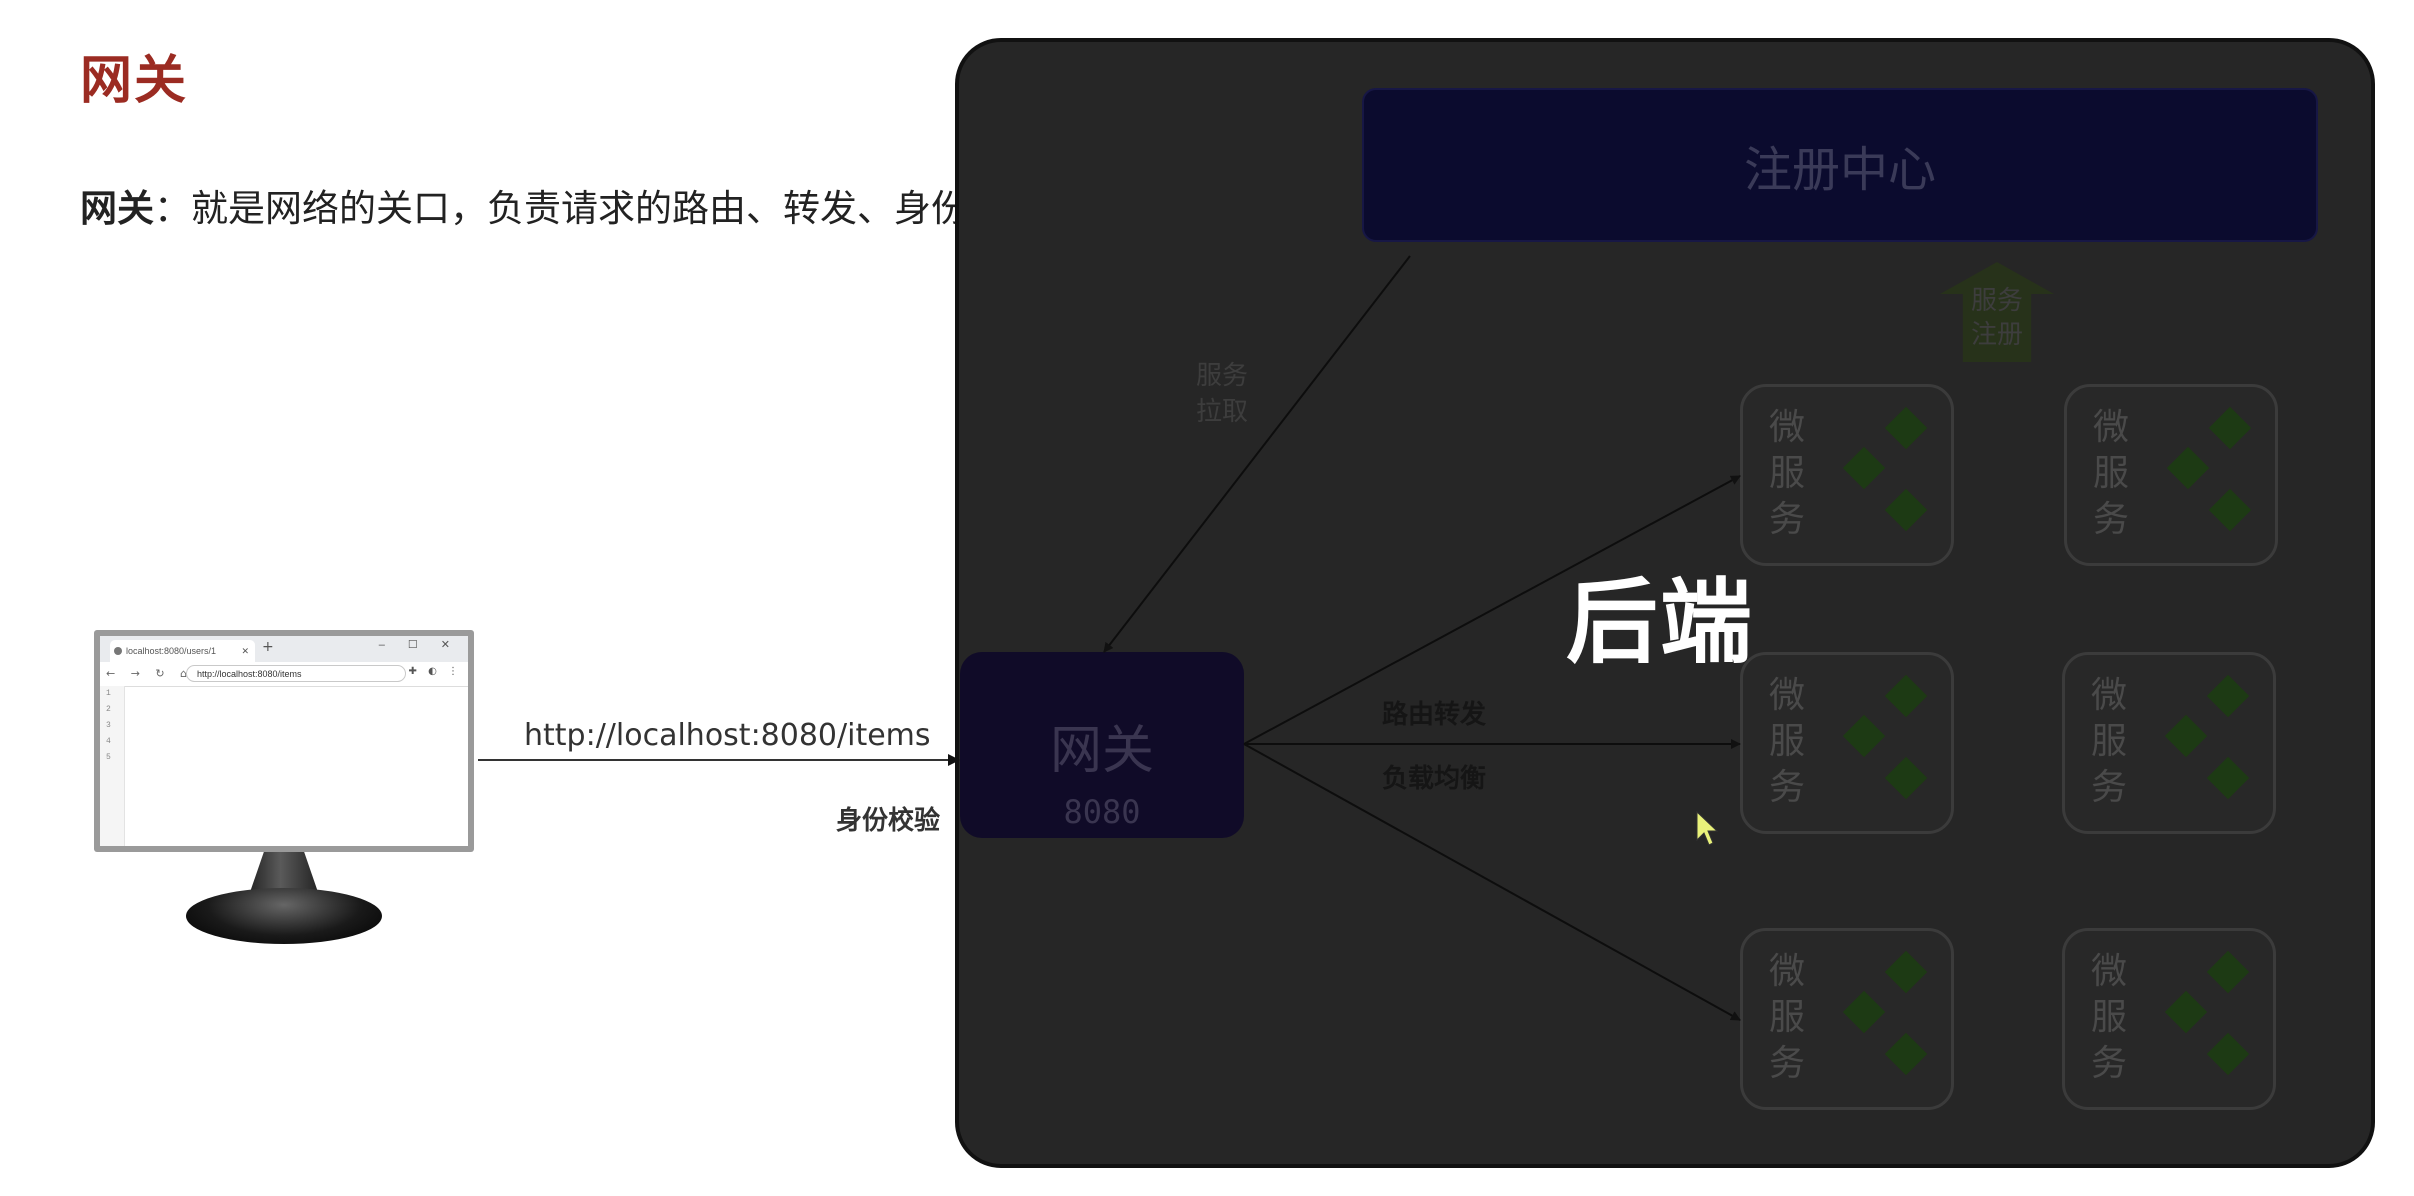  I want to click on gateway-to-service-bottom-arrow, so click(1492, 882).